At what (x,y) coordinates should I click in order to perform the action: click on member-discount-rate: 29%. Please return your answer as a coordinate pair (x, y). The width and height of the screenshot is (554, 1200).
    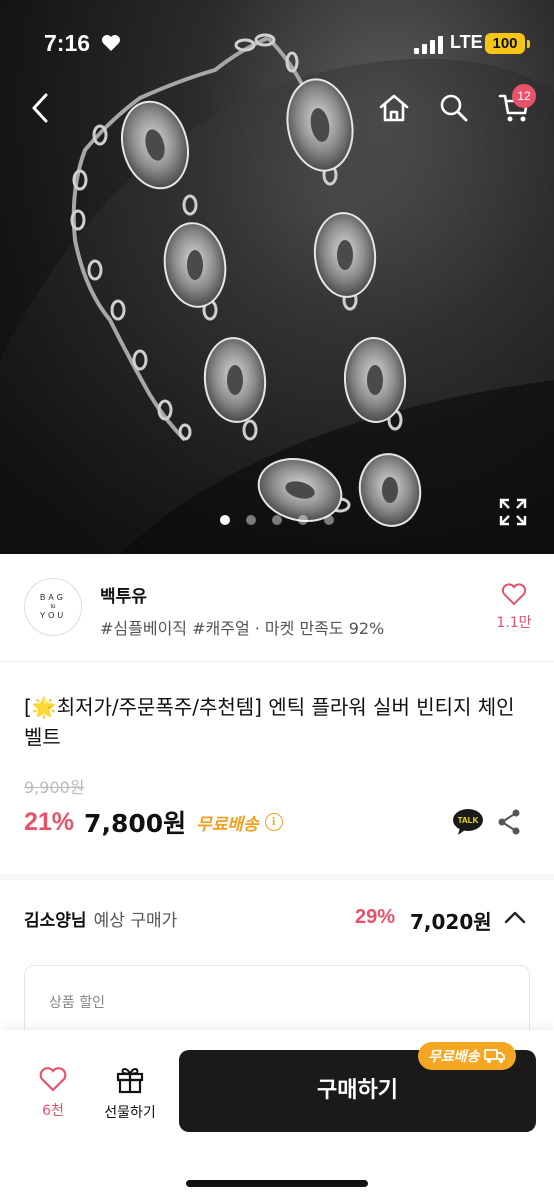
    Looking at the image, I should click on (375, 917).